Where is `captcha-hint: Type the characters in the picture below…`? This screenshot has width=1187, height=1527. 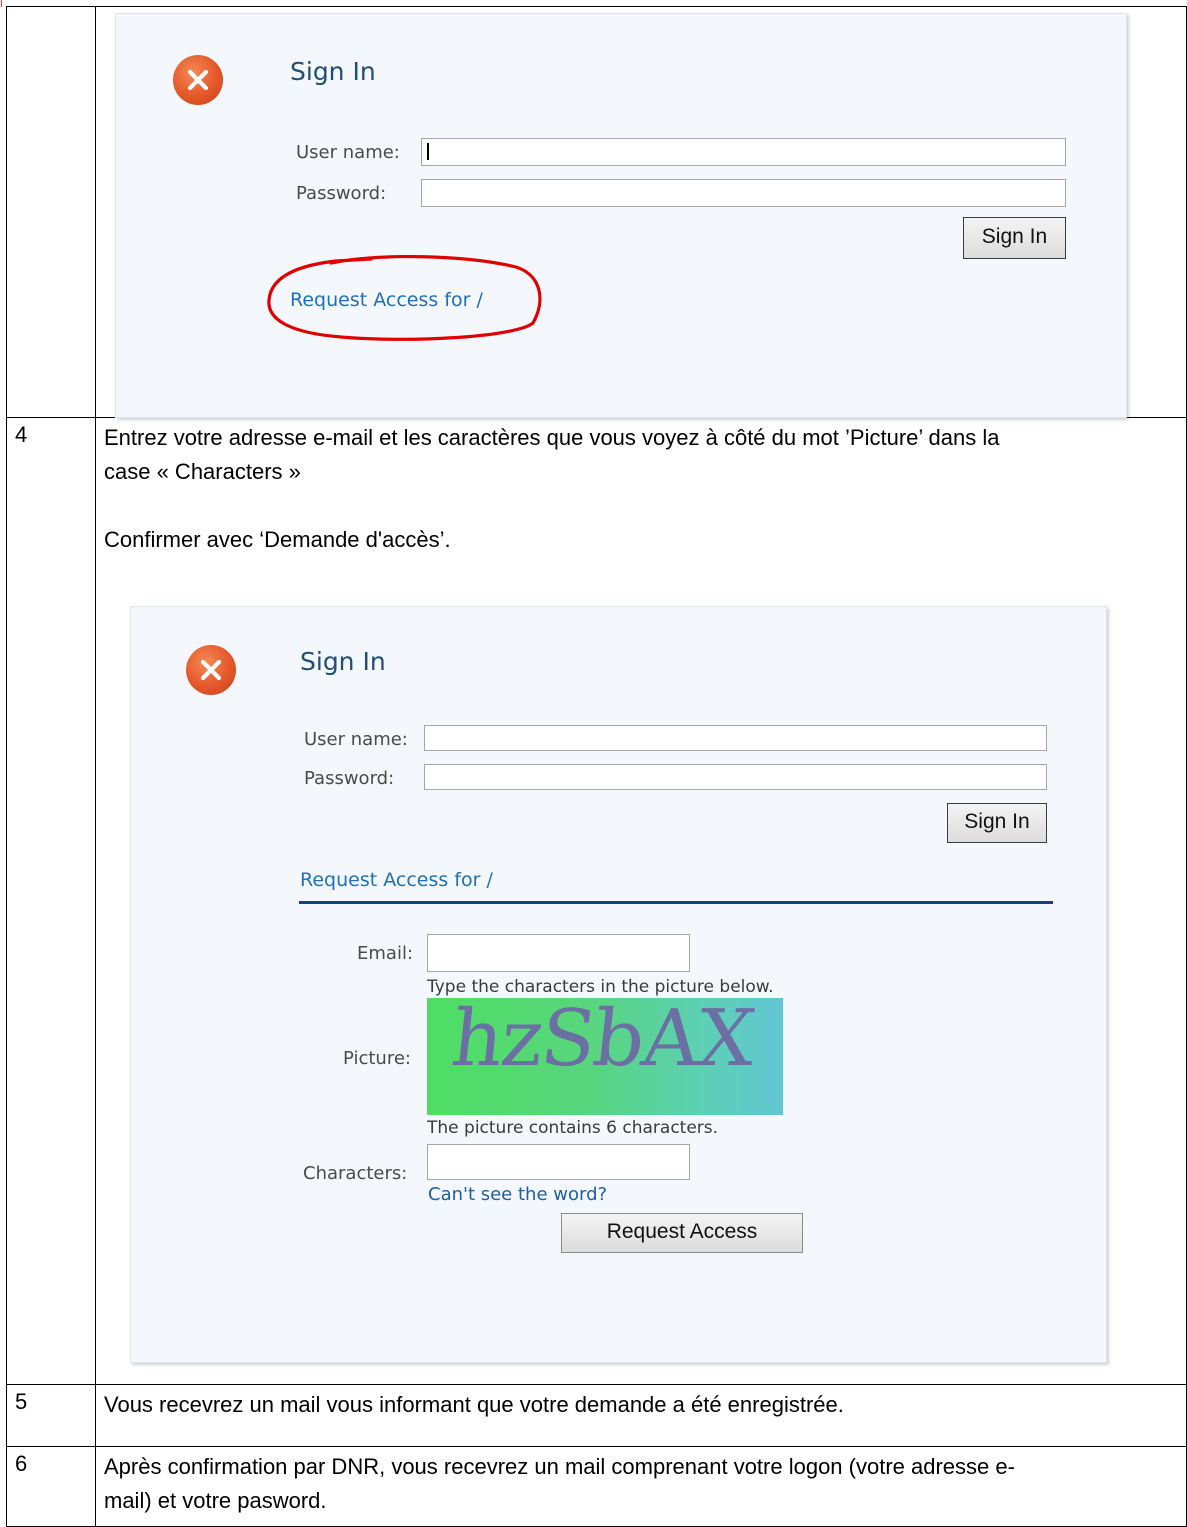 captcha-hint: Type the characters in the picture below… is located at coordinates (600, 987).